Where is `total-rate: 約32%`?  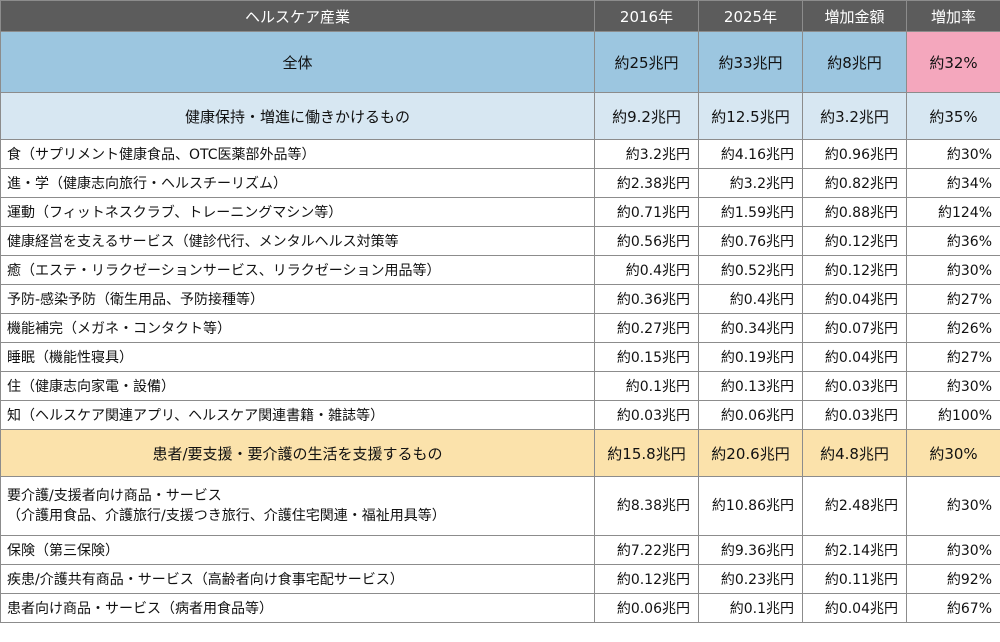
total-rate: 約32% is located at coordinates (953, 62).